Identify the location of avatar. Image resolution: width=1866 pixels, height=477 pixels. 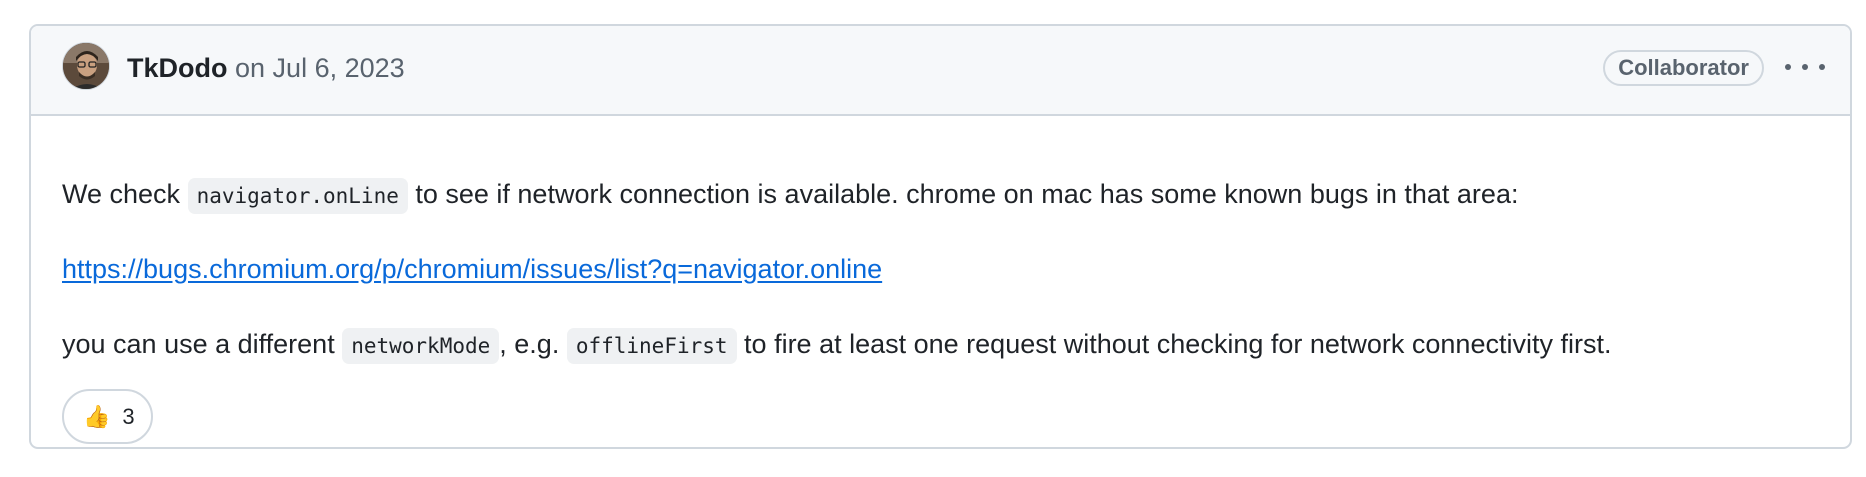
(86, 66).